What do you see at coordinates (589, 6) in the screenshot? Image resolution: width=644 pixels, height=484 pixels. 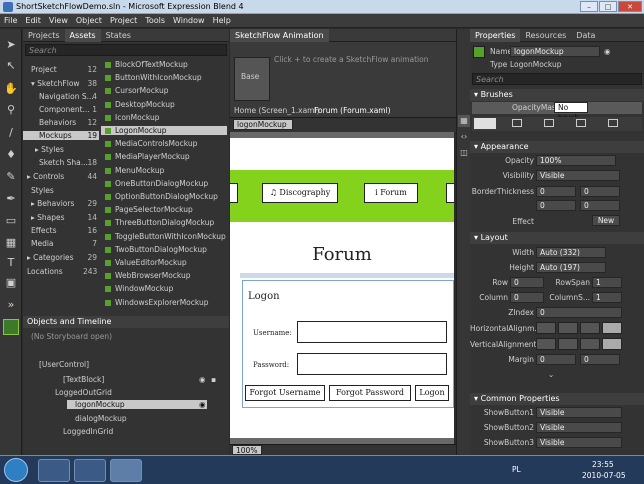 I see `minimize-button: –` at bounding box center [589, 6].